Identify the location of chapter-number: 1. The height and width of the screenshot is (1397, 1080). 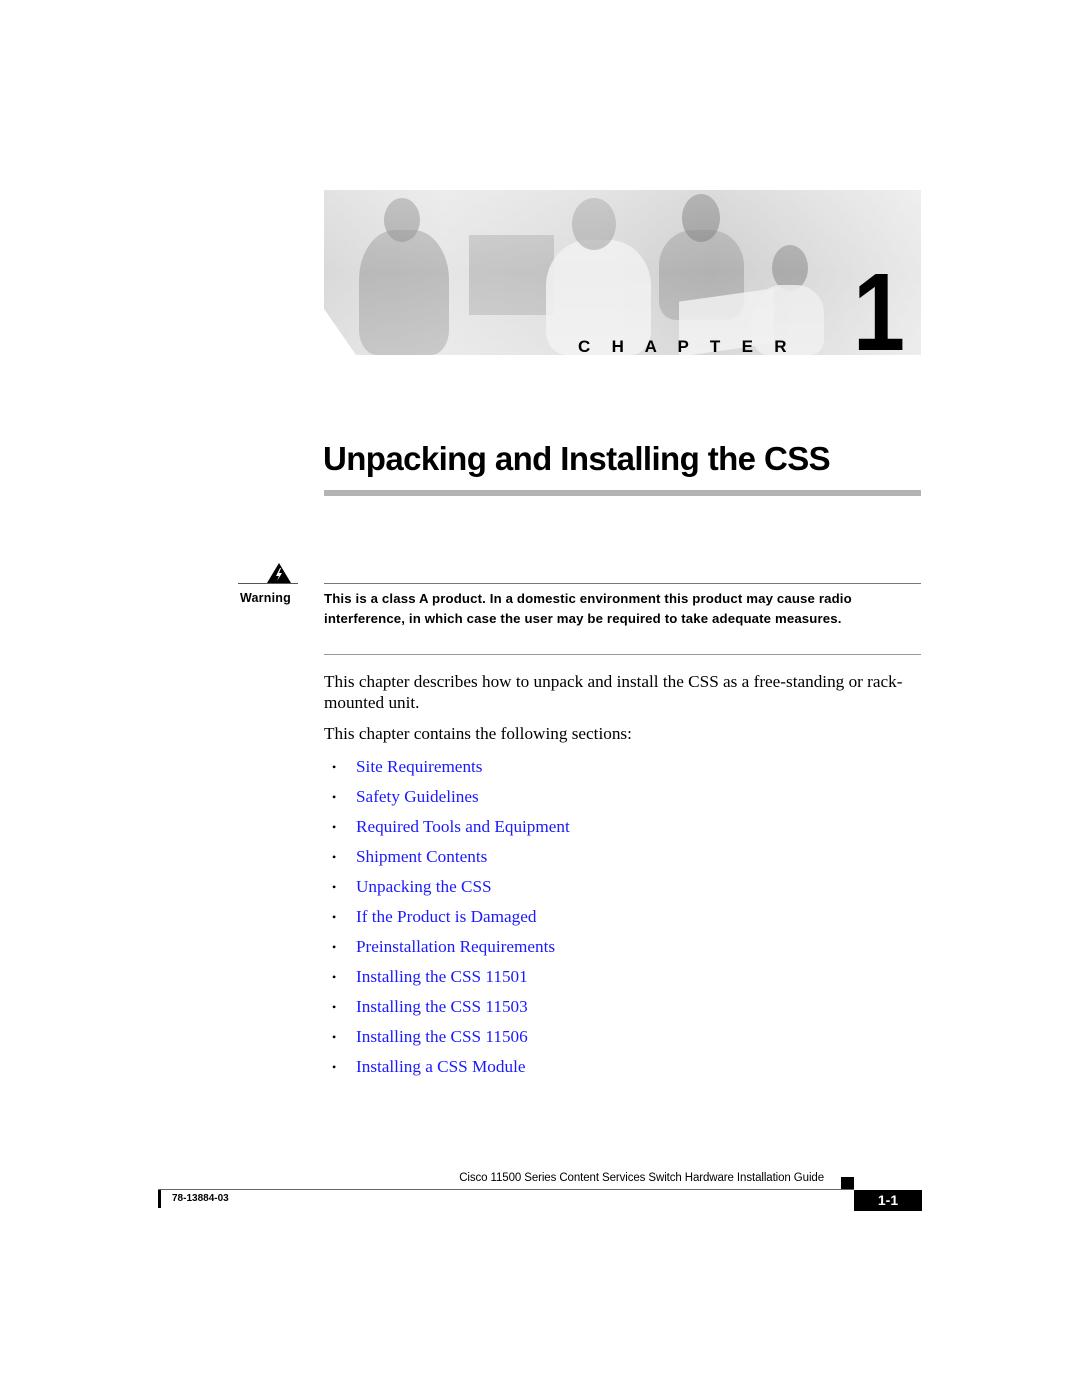
(879, 312).